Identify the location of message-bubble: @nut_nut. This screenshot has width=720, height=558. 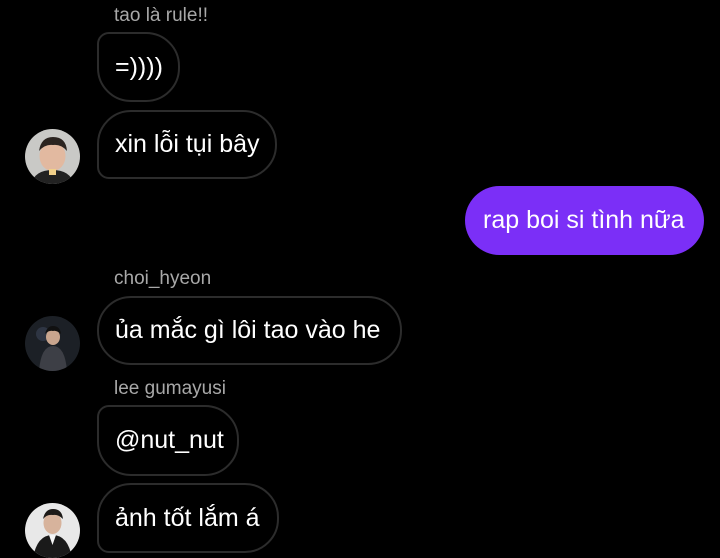
(168, 440).